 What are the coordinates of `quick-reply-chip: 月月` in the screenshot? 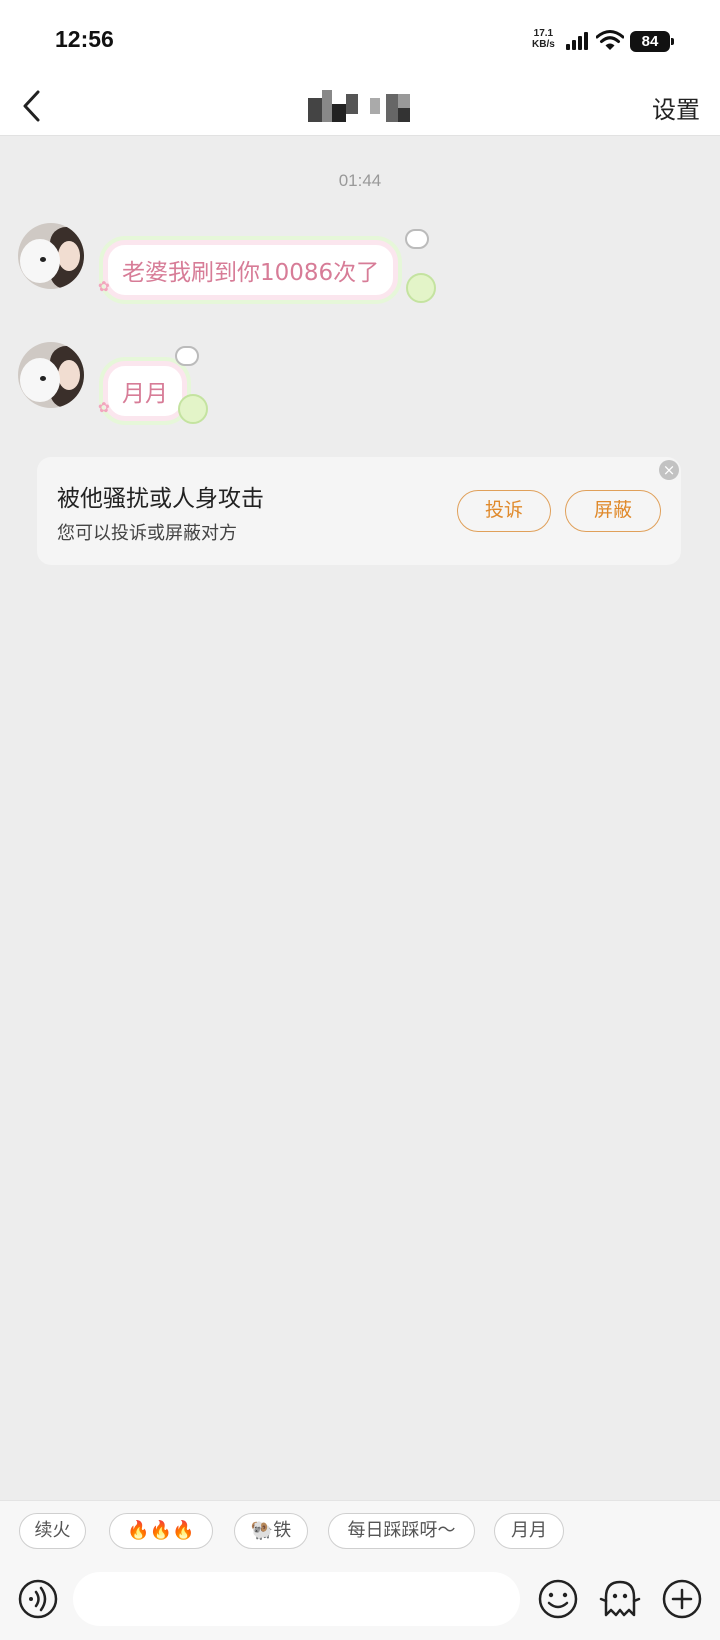 It's located at (529, 1531).